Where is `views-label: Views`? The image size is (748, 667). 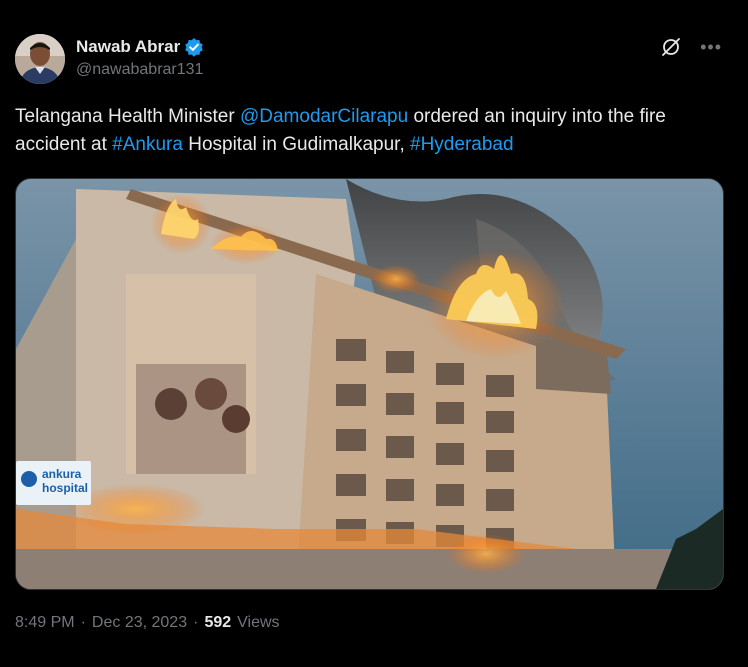
views-label: Views is located at coordinates (258, 622).